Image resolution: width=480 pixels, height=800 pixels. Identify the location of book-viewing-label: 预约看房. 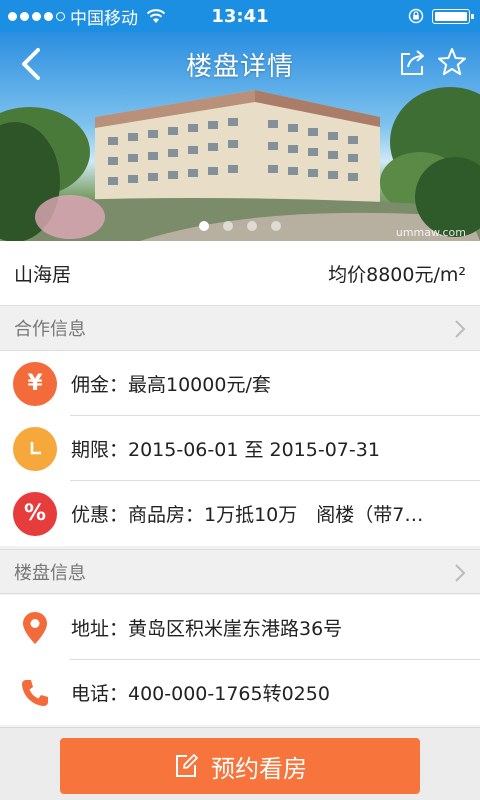
(259, 768).